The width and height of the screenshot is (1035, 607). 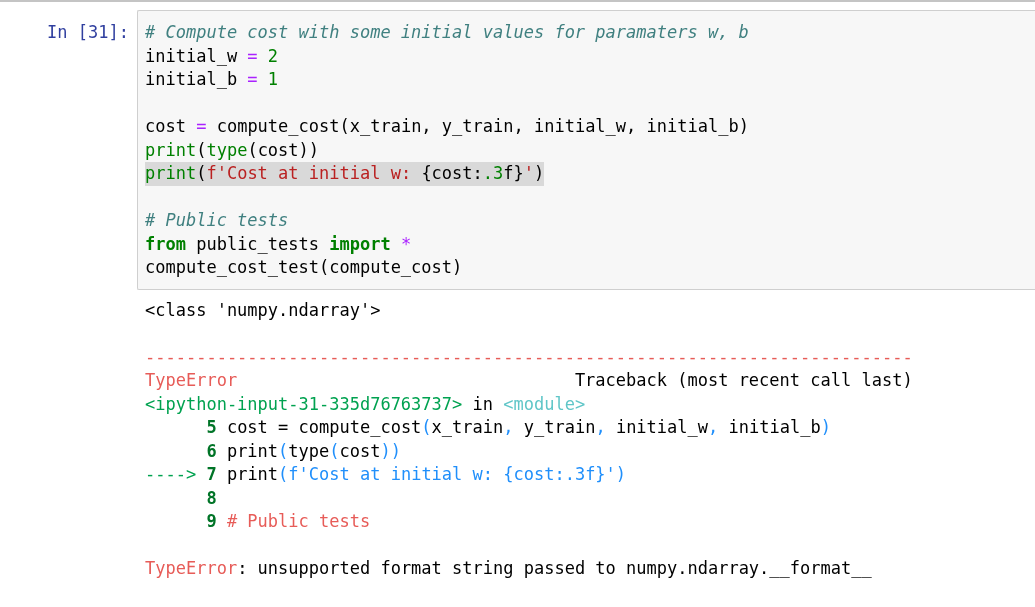 I want to click on code-line: cost = compute_cost(x_train, y_train, initial_w, initial_b), so click(x=447, y=126).